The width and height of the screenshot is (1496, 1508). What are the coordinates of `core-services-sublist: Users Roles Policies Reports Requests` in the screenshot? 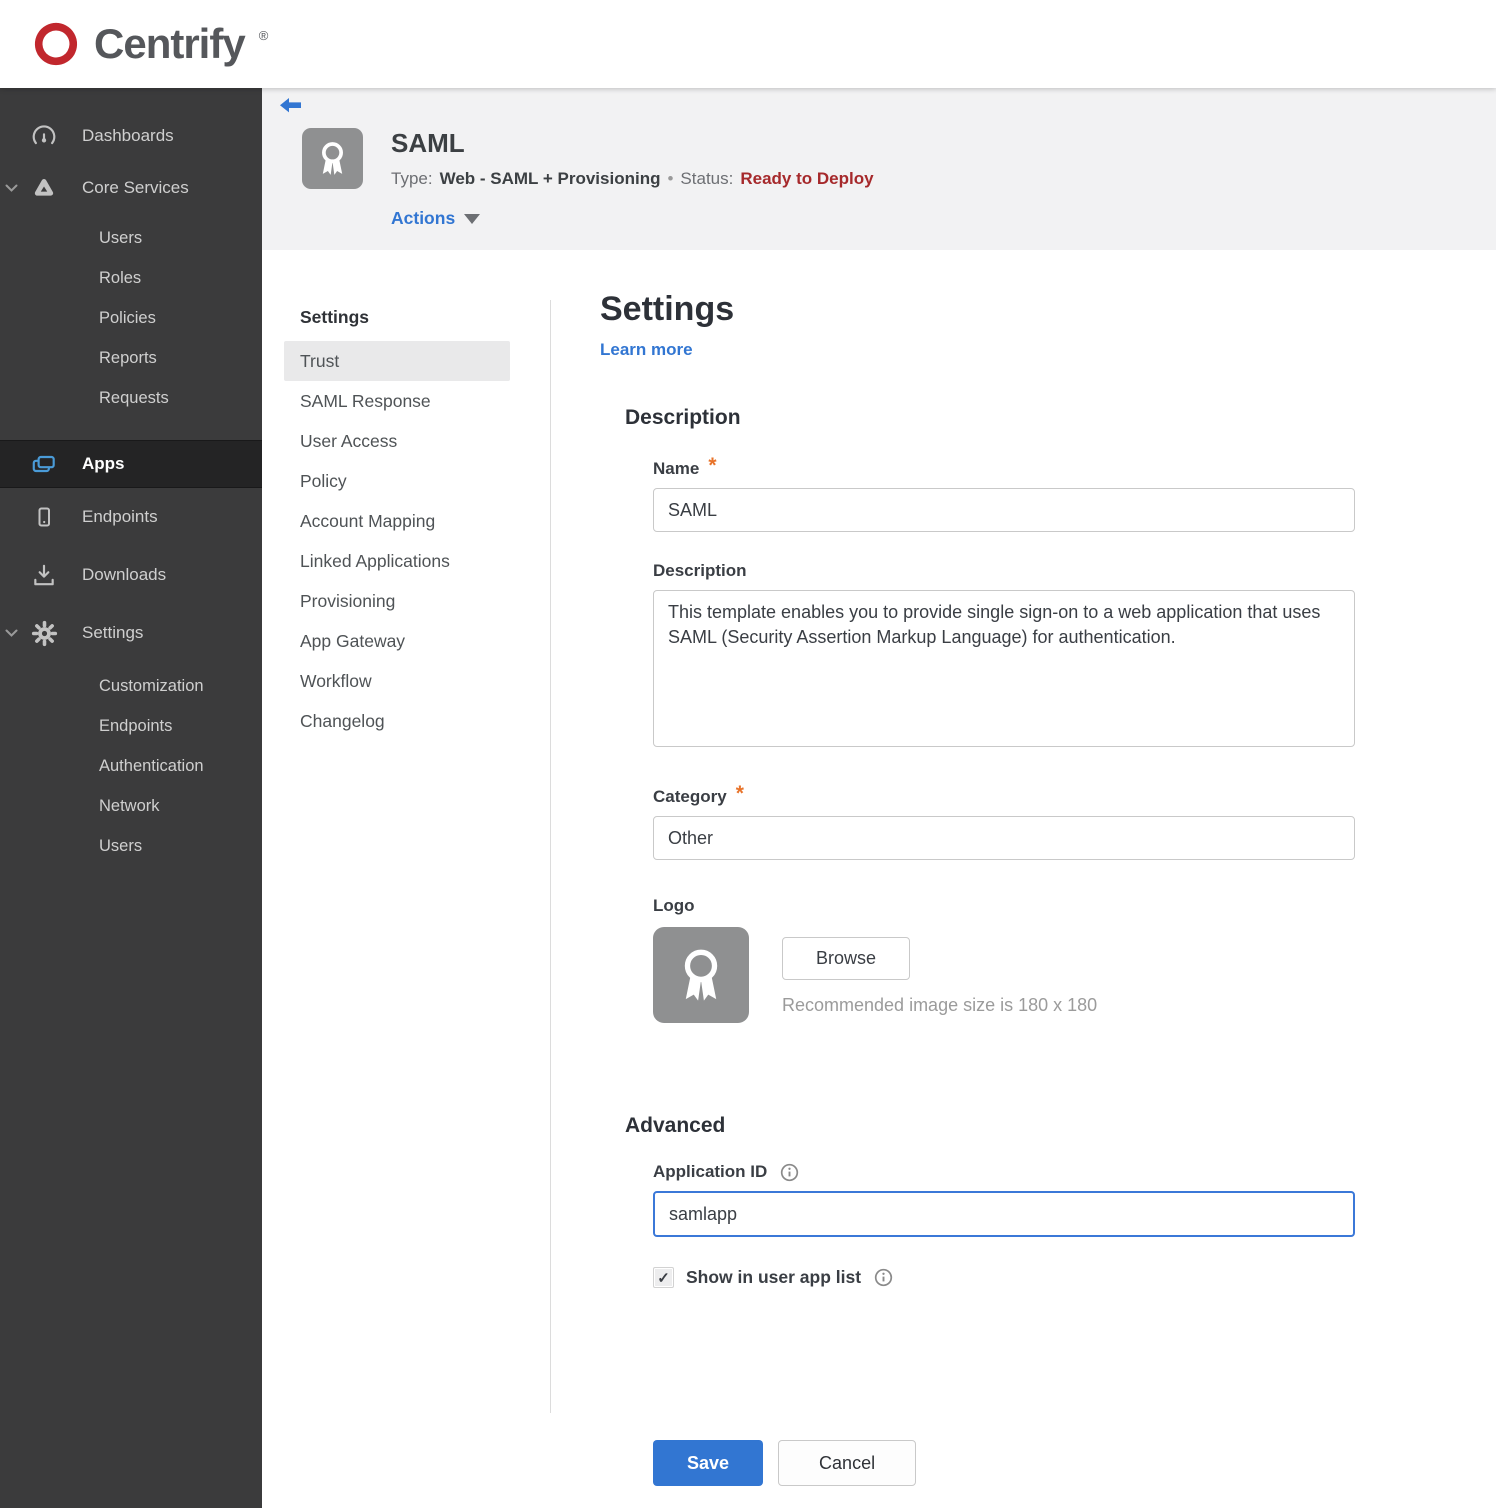 It's located at (131, 321).